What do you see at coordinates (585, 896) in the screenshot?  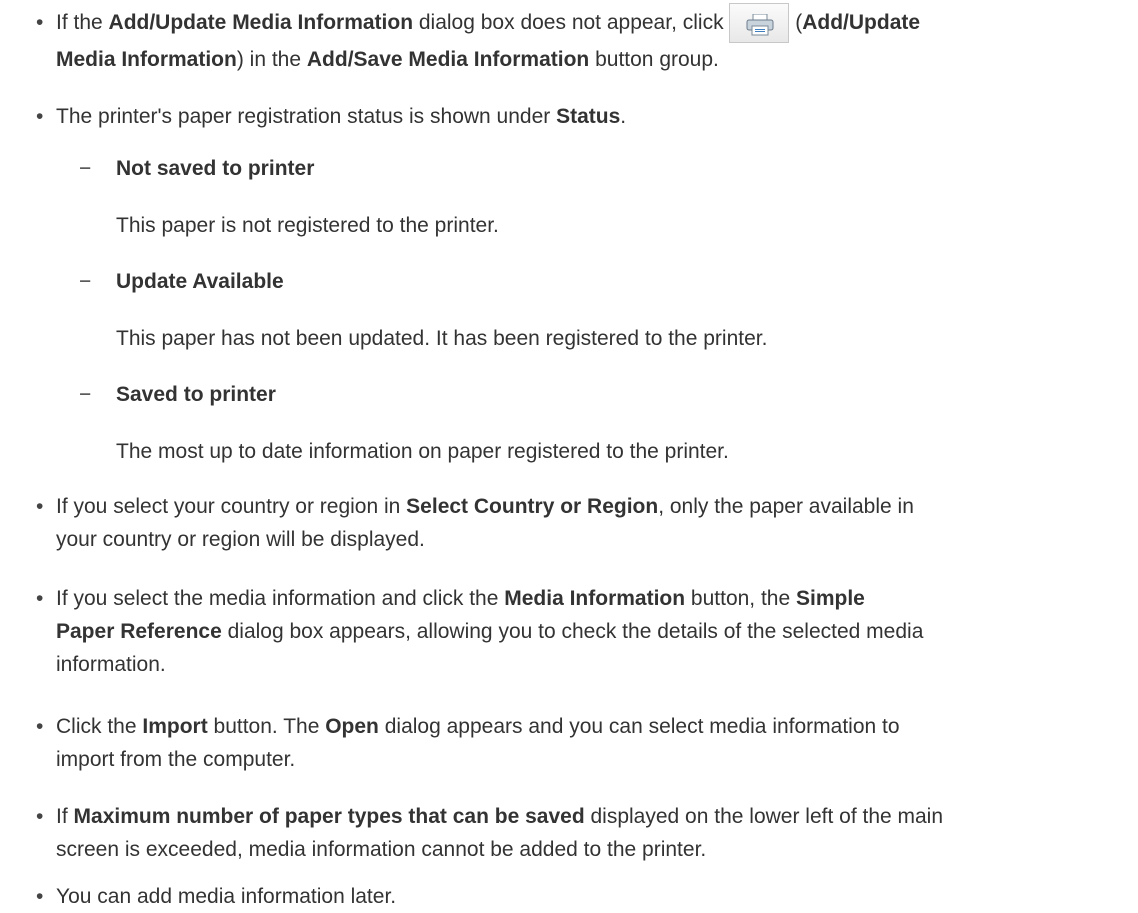 I see `list-item: • You can add media information later.` at bounding box center [585, 896].